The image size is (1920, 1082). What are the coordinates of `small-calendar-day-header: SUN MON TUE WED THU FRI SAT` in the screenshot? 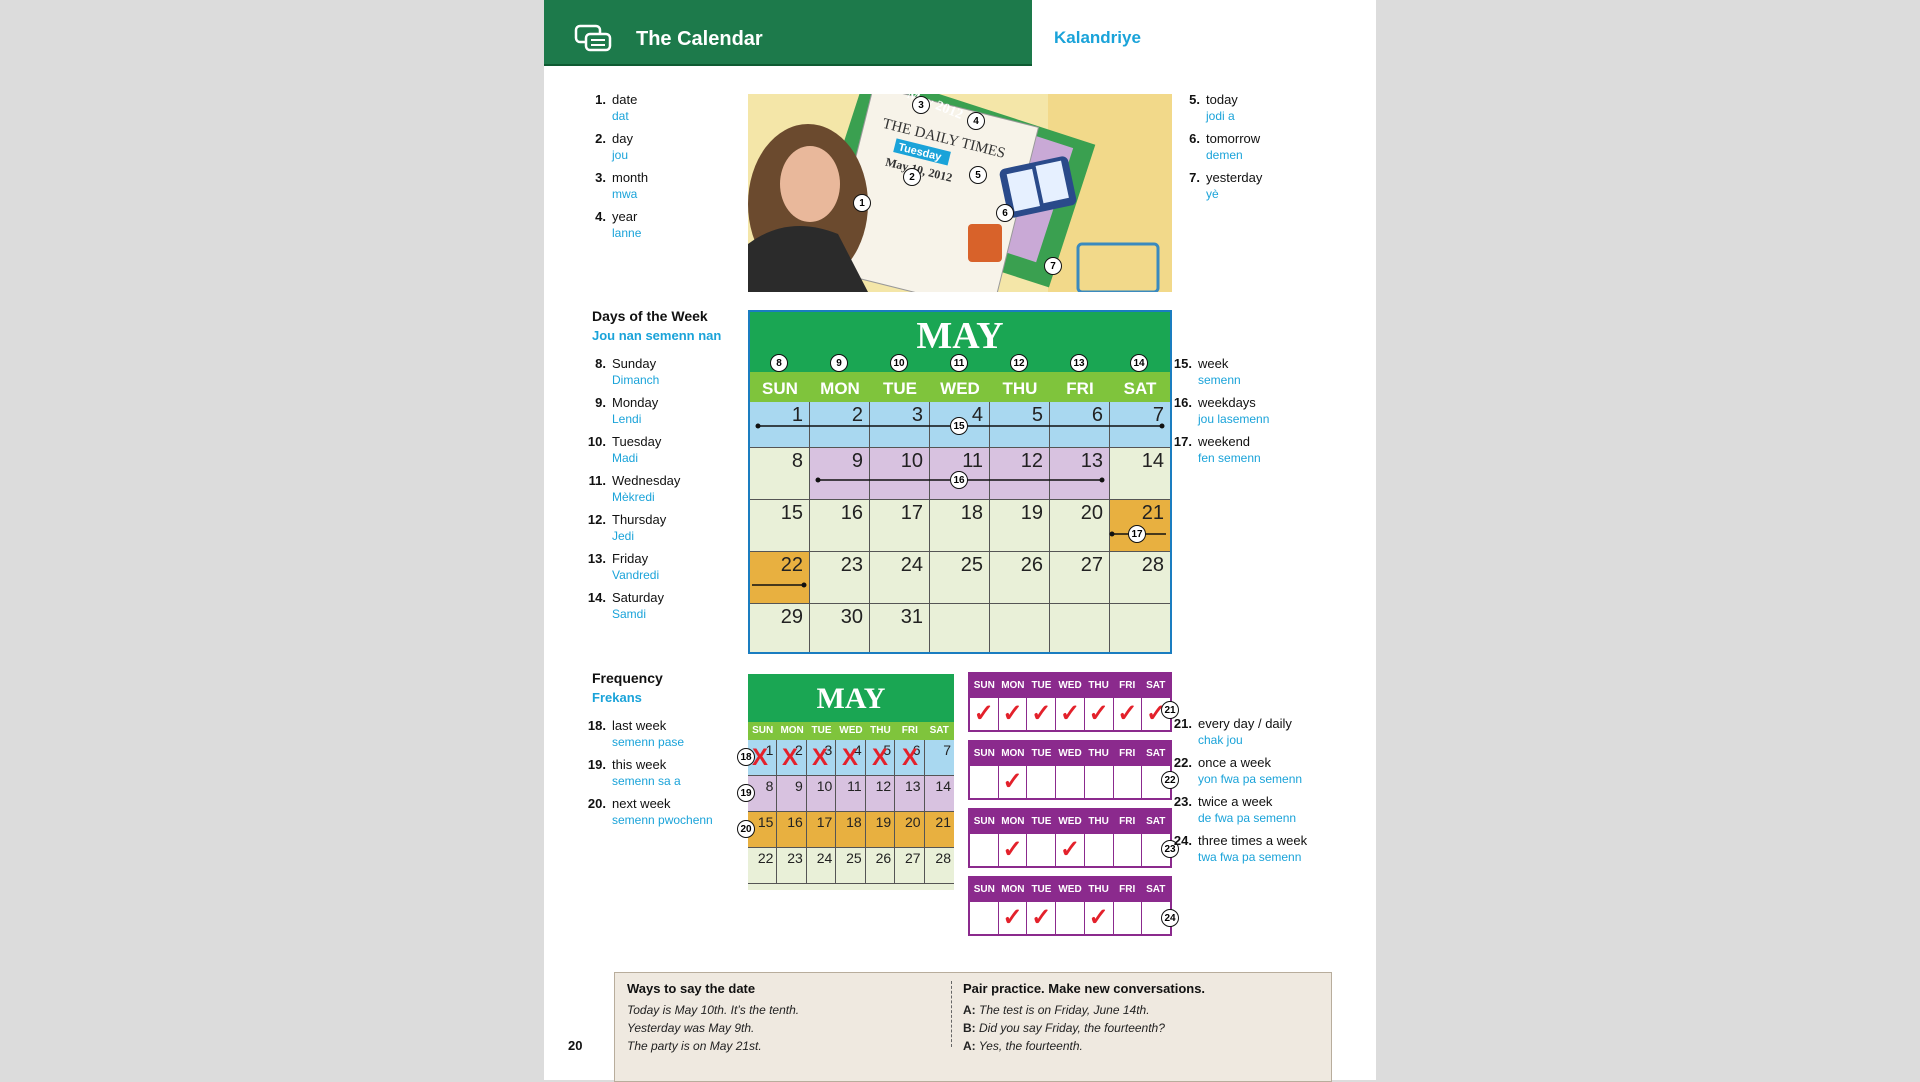 It's located at (851, 731).